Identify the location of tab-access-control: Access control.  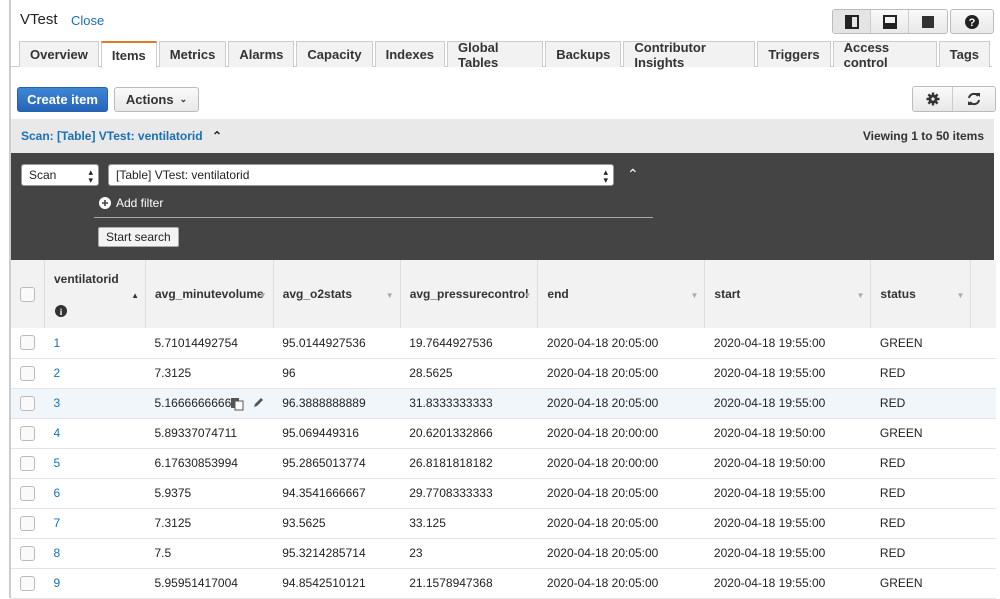
(884, 55).